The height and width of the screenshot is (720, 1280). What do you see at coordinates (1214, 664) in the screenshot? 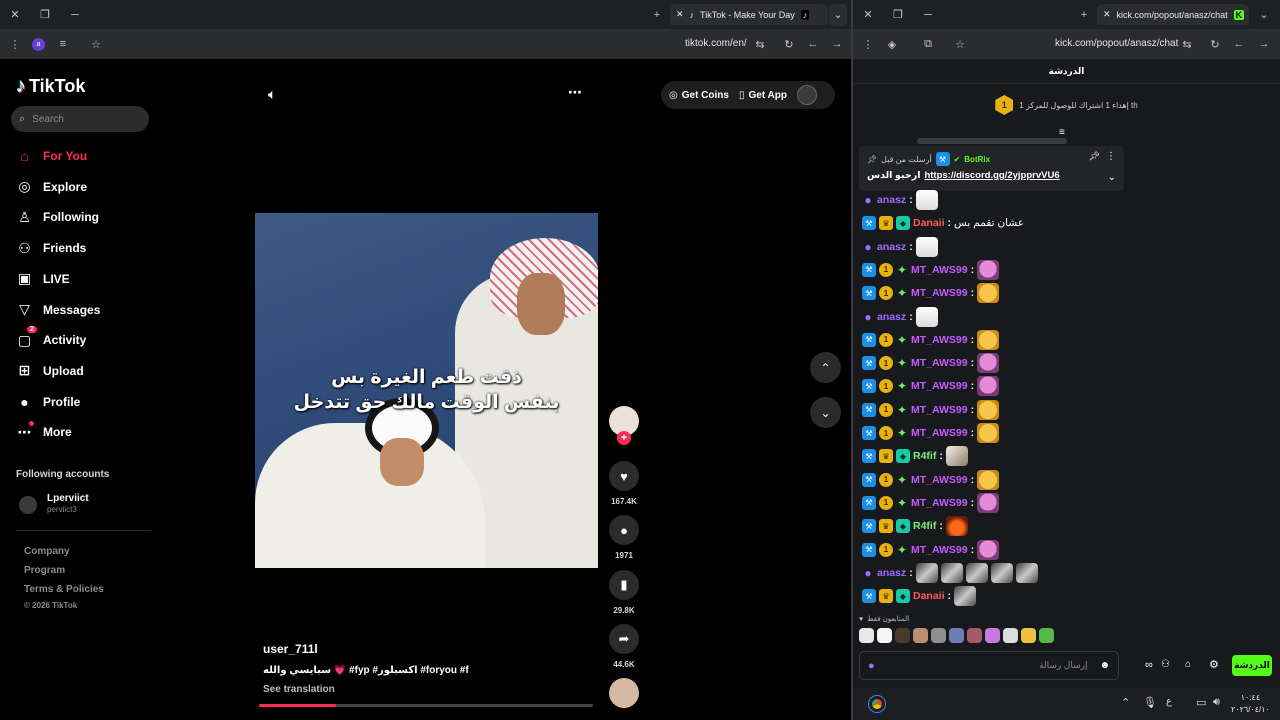
I see `settings-gear-icon: ⚙` at bounding box center [1214, 664].